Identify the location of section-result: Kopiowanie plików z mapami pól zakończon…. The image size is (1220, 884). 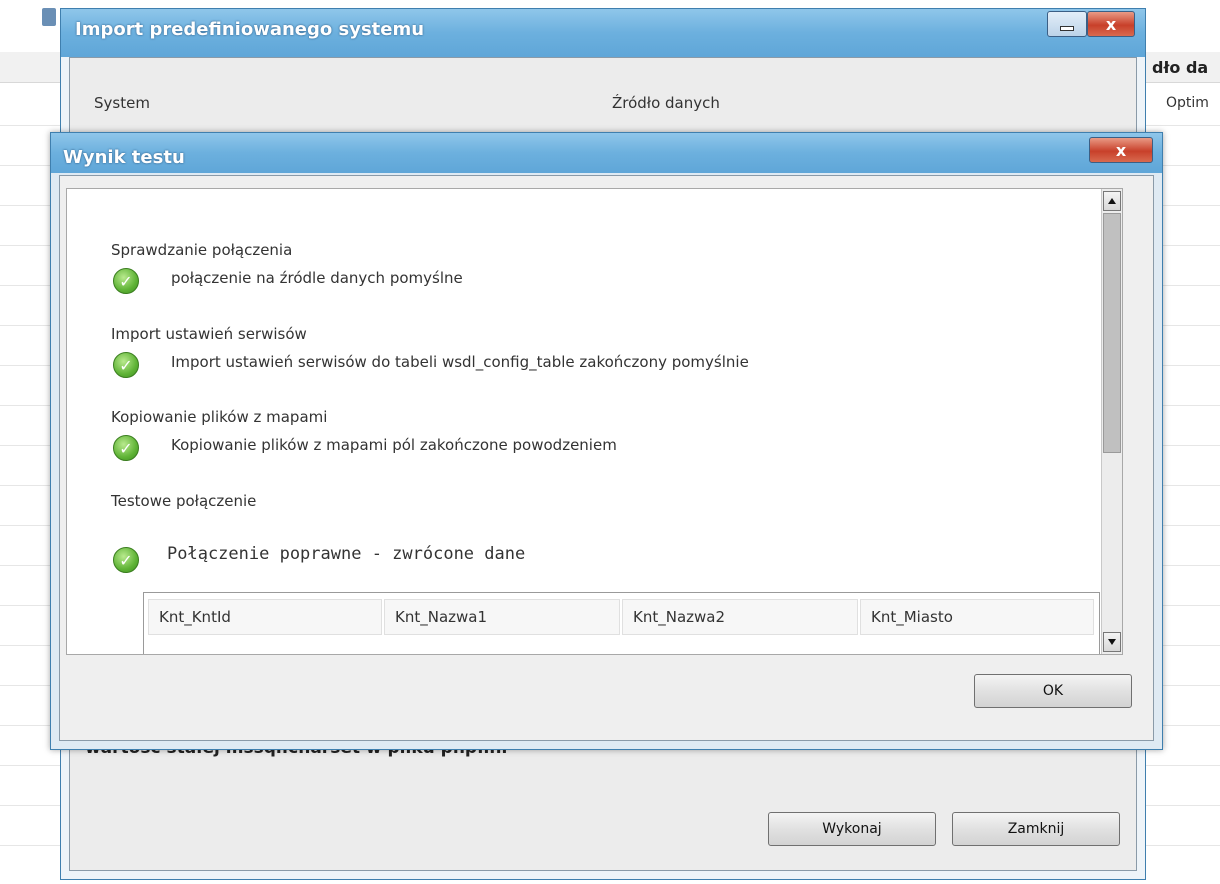
(394, 445).